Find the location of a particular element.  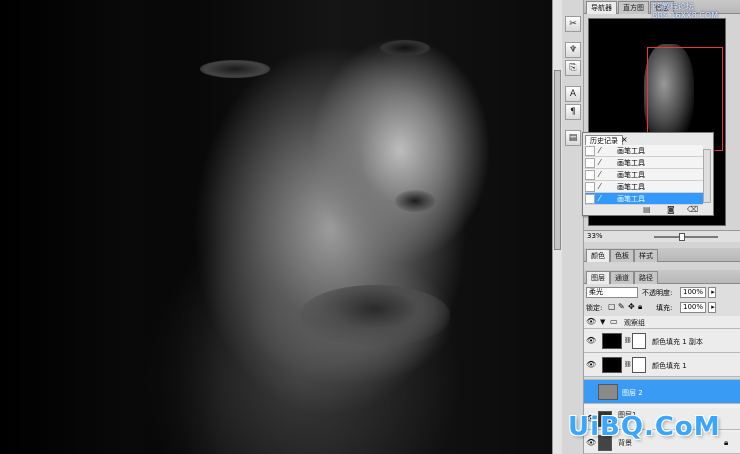

tab-channels: 通道 is located at coordinates (622, 277).